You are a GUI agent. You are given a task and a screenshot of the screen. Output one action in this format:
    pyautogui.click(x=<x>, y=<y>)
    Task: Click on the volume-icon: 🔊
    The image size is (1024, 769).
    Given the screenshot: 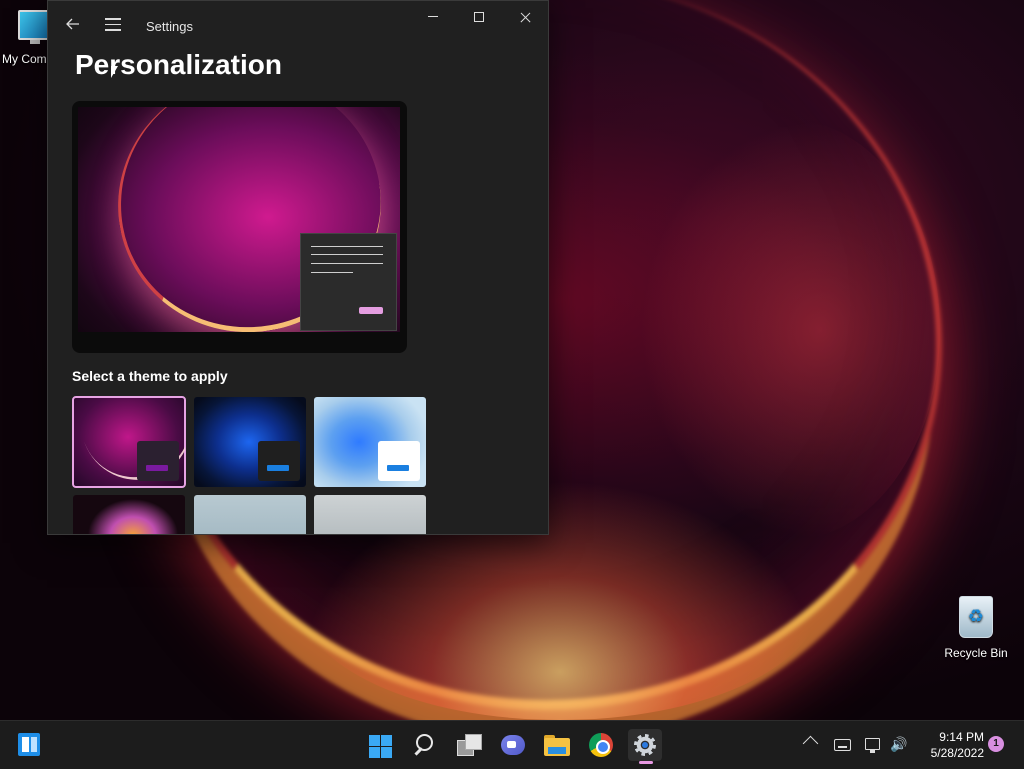 What is the action you would take?
    pyautogui.click(x=900, y=744)
    